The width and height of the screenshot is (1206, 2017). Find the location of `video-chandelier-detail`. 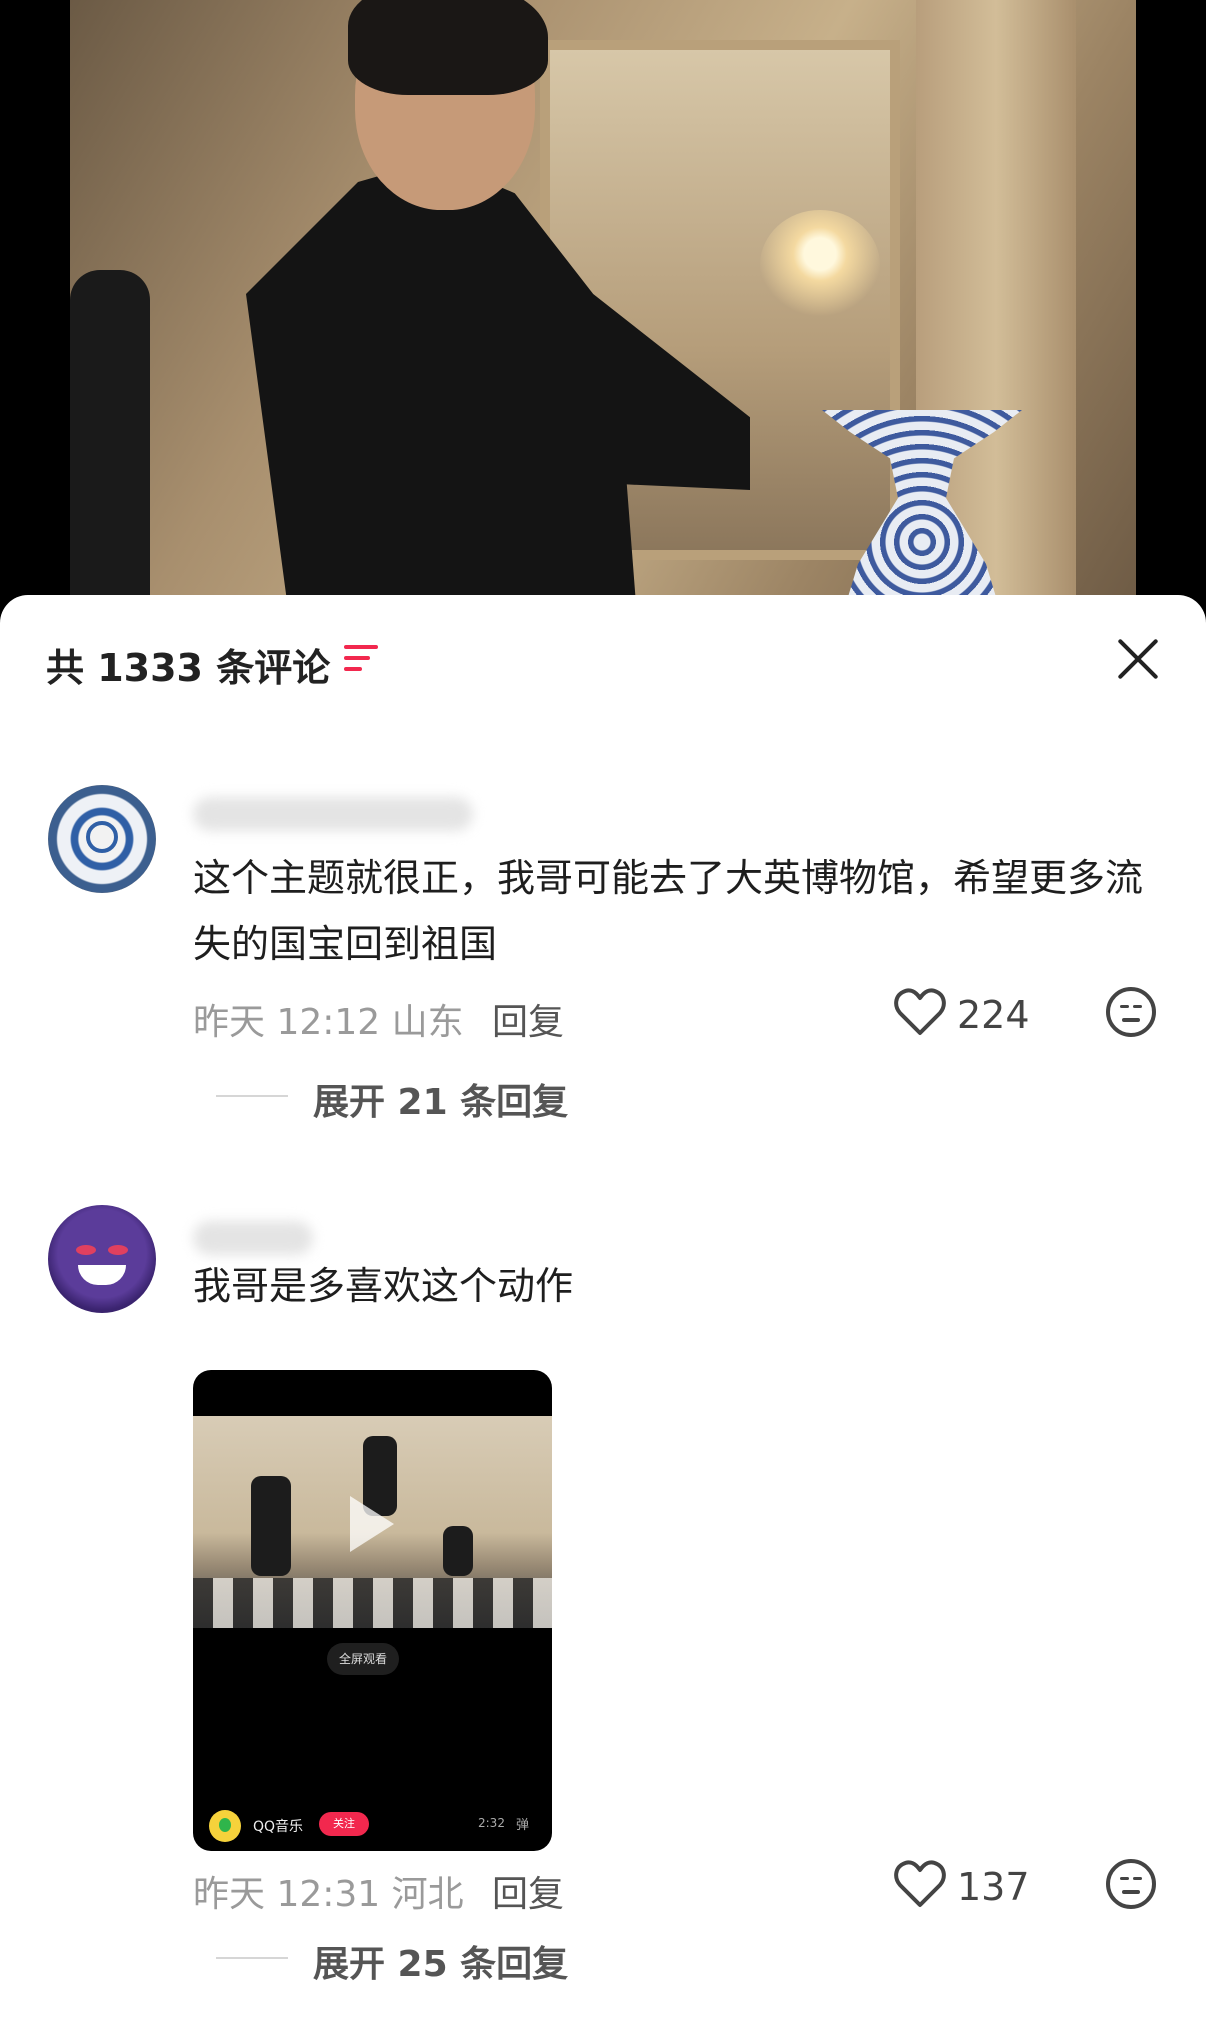

video-chandelier-detail is located at coordinates (820, 265).